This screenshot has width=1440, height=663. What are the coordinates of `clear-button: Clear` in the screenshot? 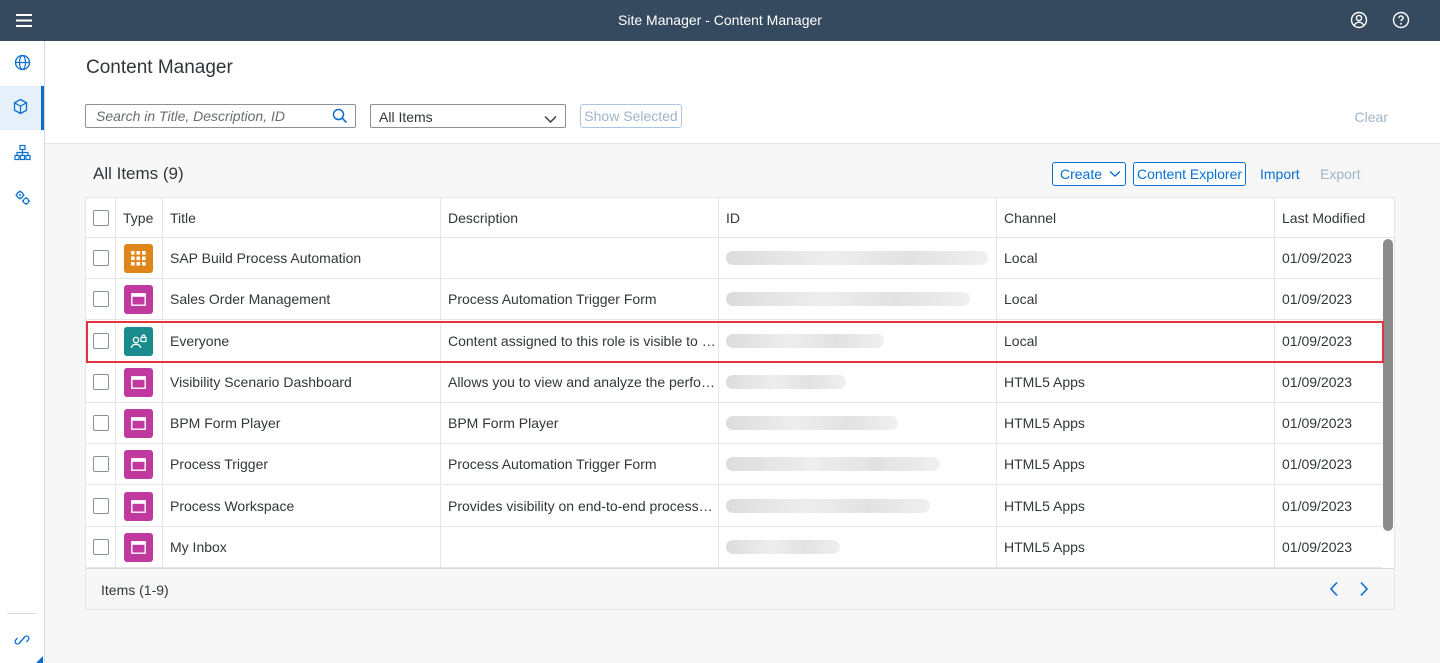 It's located at (1371, 117).